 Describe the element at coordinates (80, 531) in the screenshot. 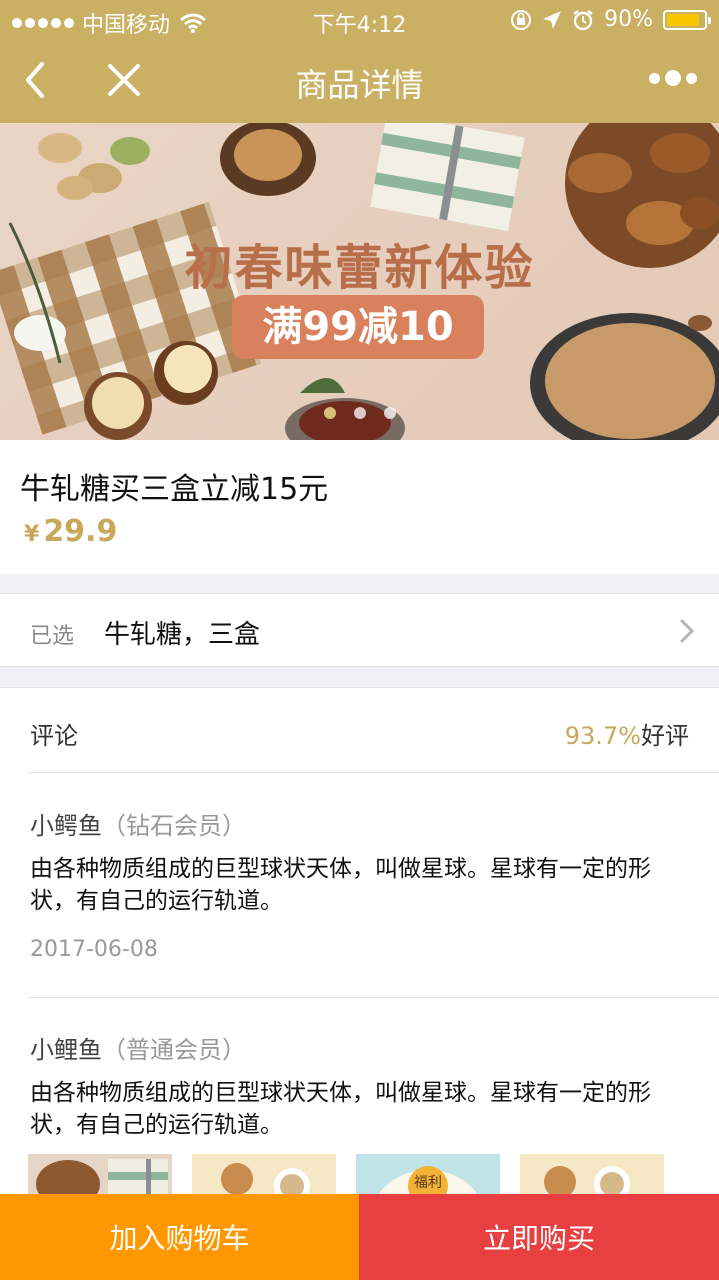

I see `price-value: 29.9` at that location.